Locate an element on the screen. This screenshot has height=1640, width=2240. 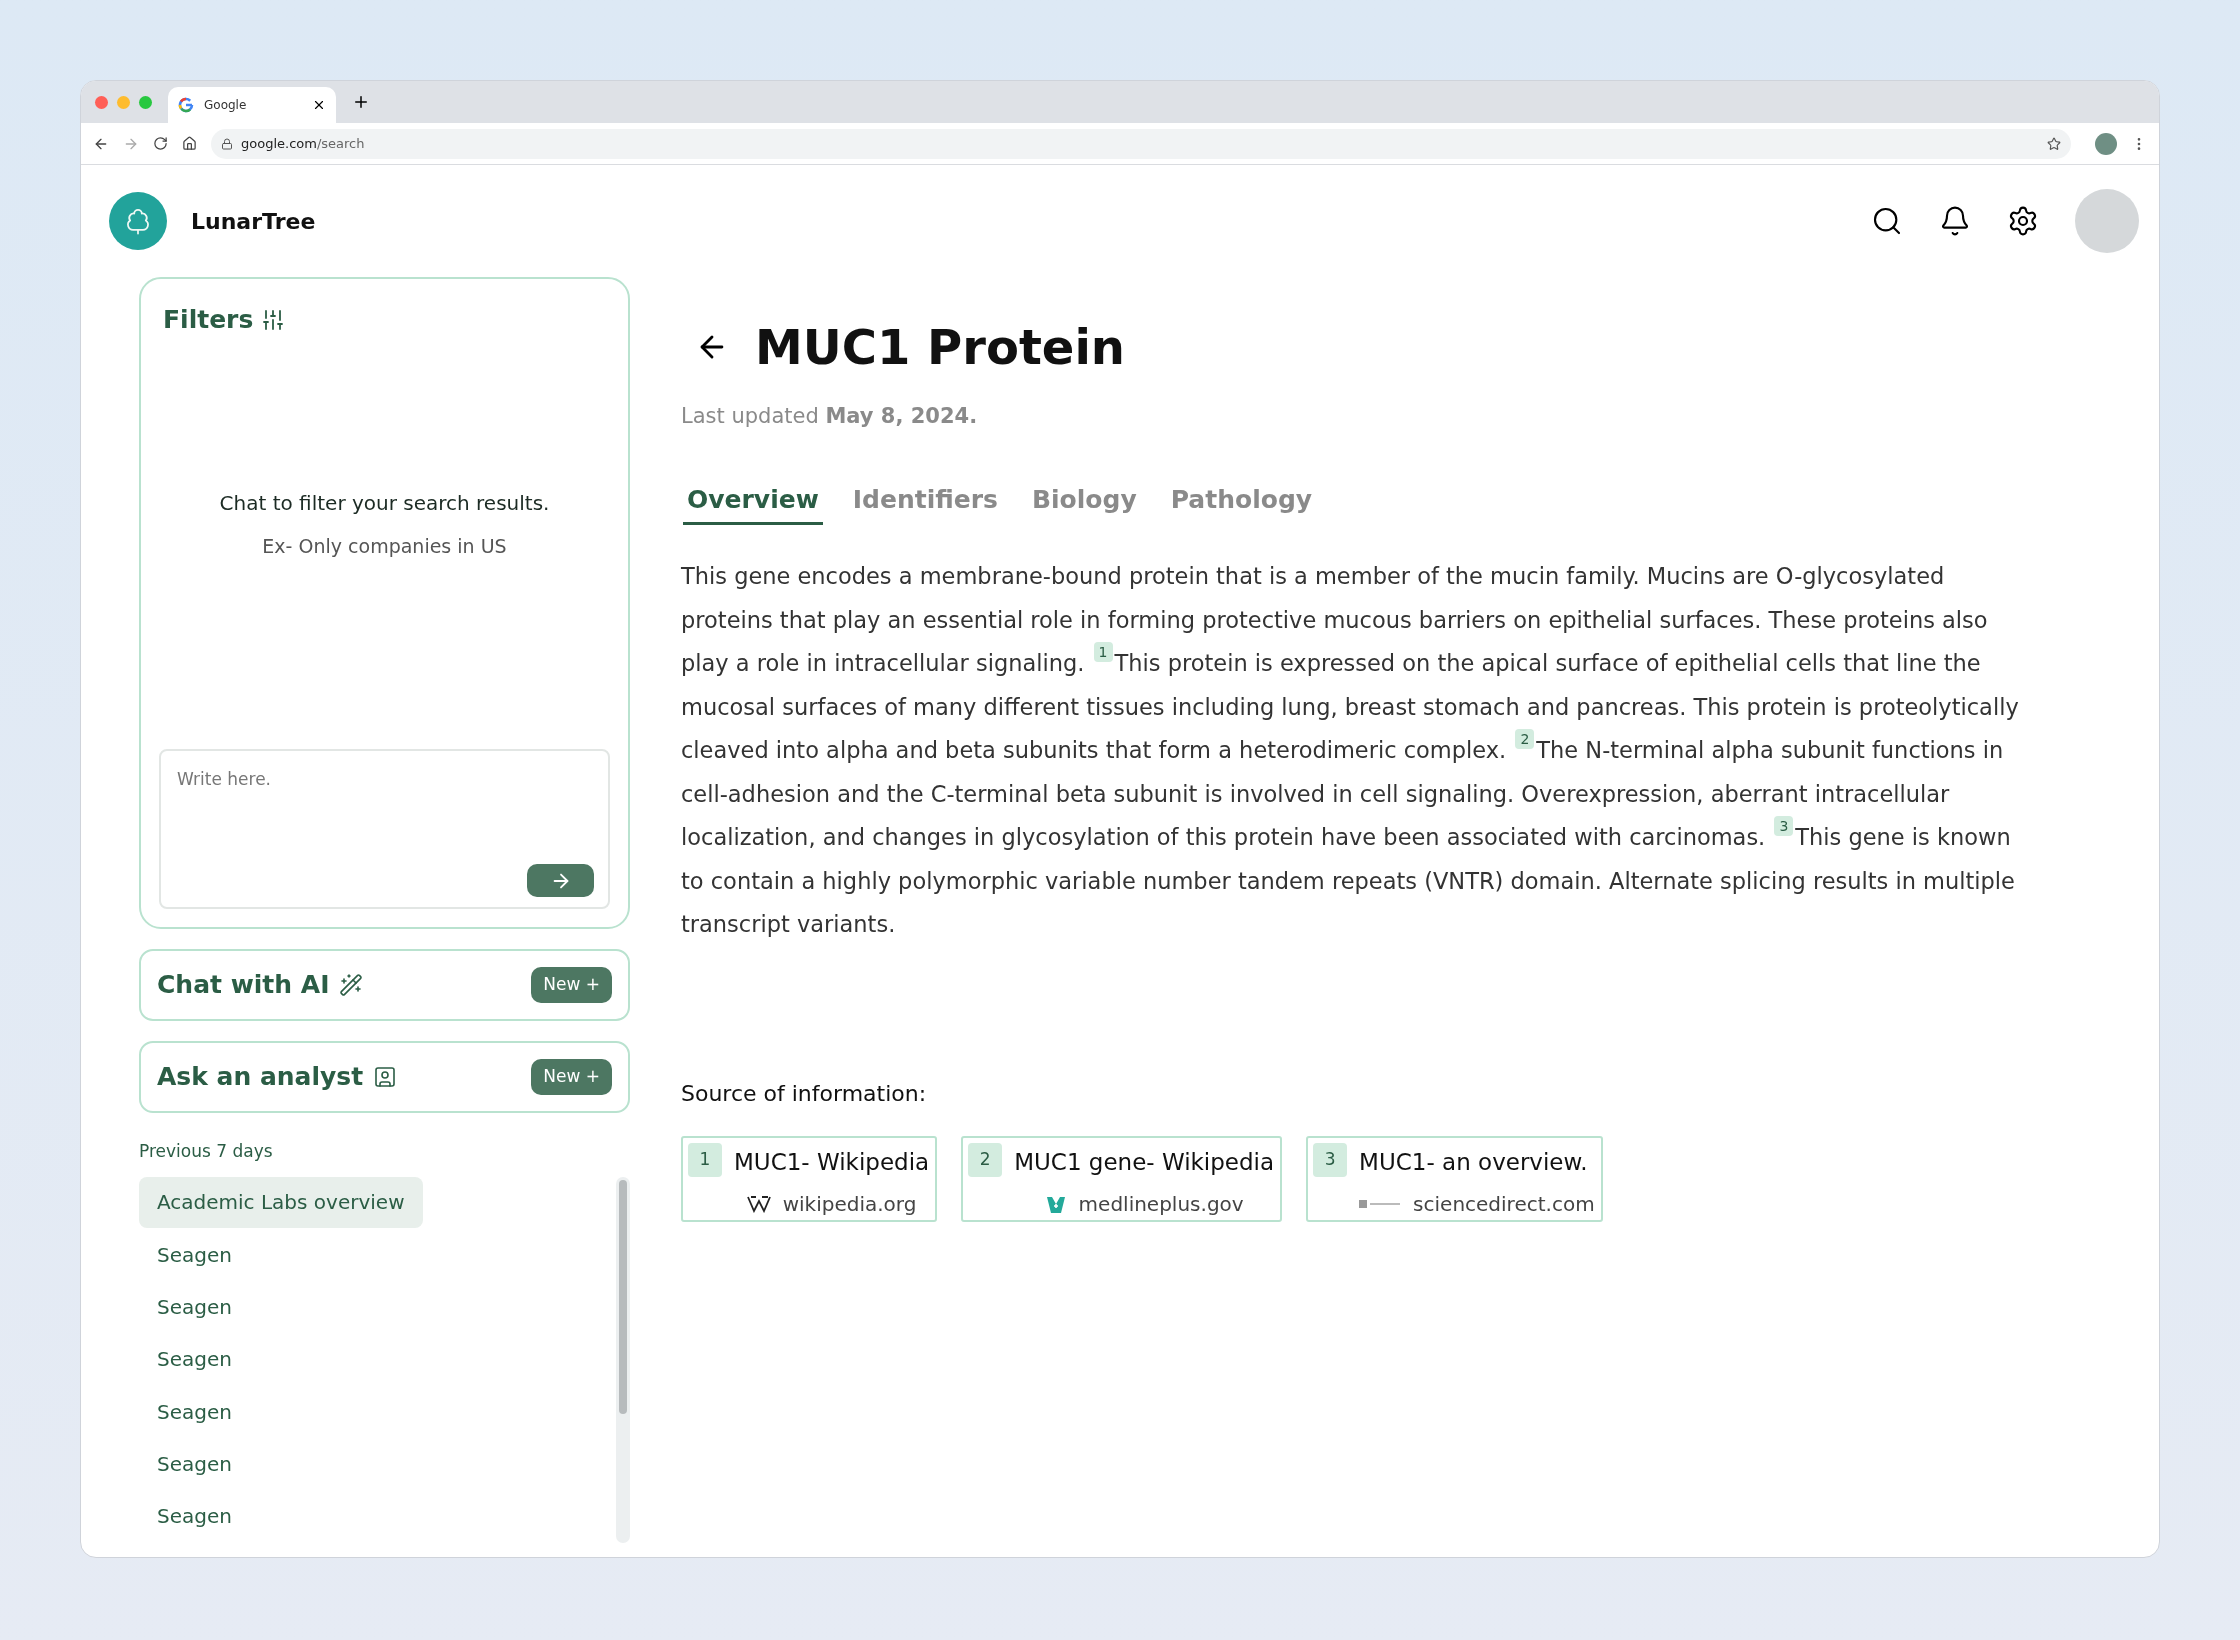
history-item: Academic Labs overview is located at coordinates (281, 1202).